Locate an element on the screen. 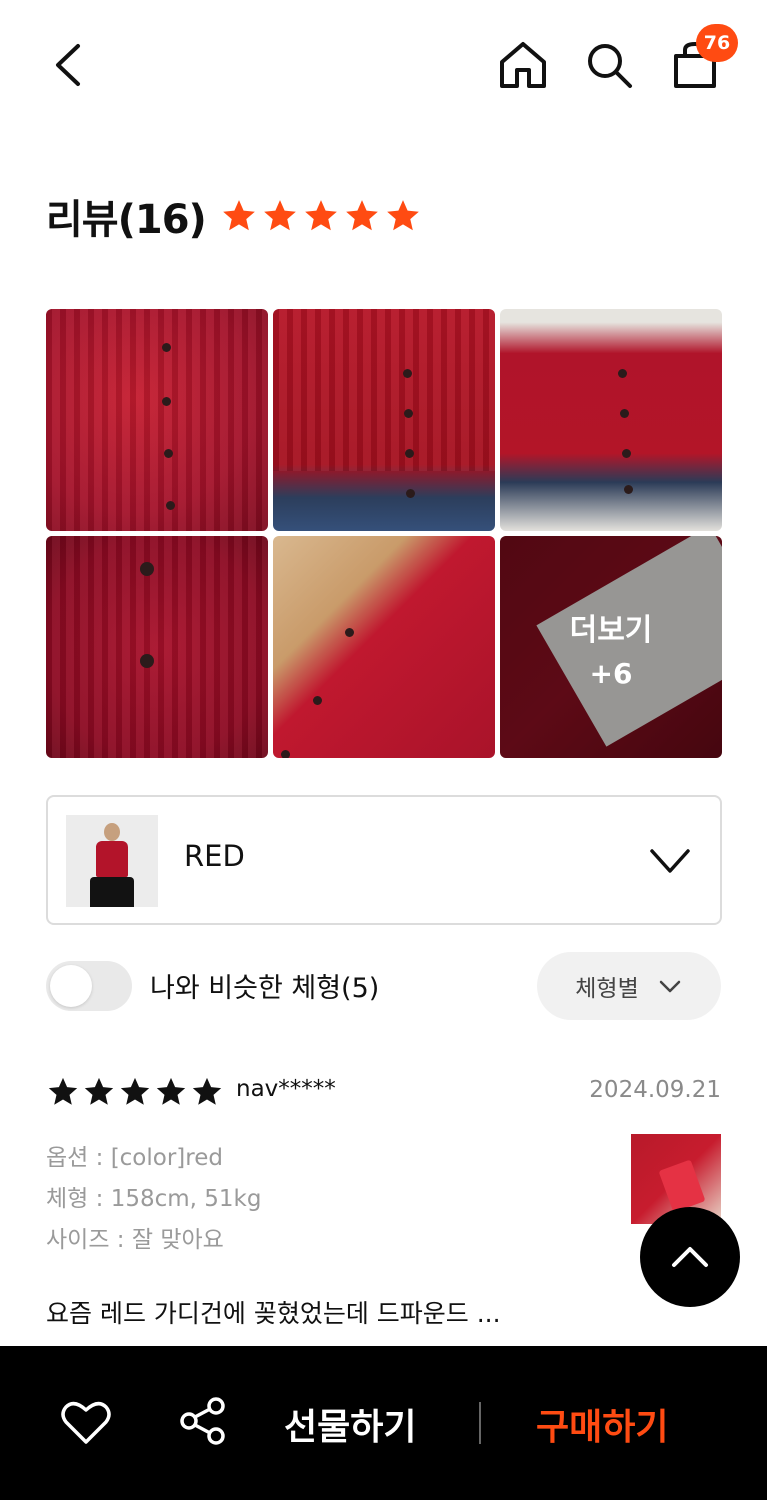 The image size is (767, 1500). cart-count-badge: 76 is located at coordinates (717, 43).